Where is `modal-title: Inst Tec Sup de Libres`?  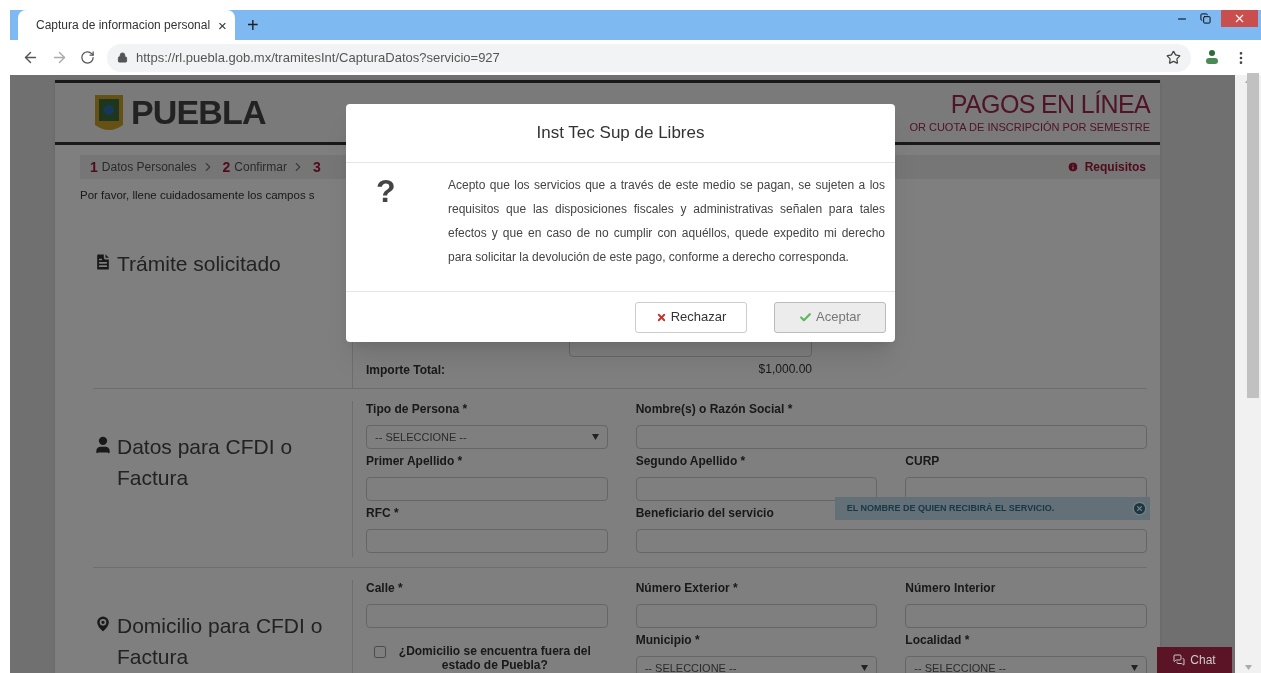 modal-title: Inst Tec Sup de Libres is located at coordinates (620, 133).